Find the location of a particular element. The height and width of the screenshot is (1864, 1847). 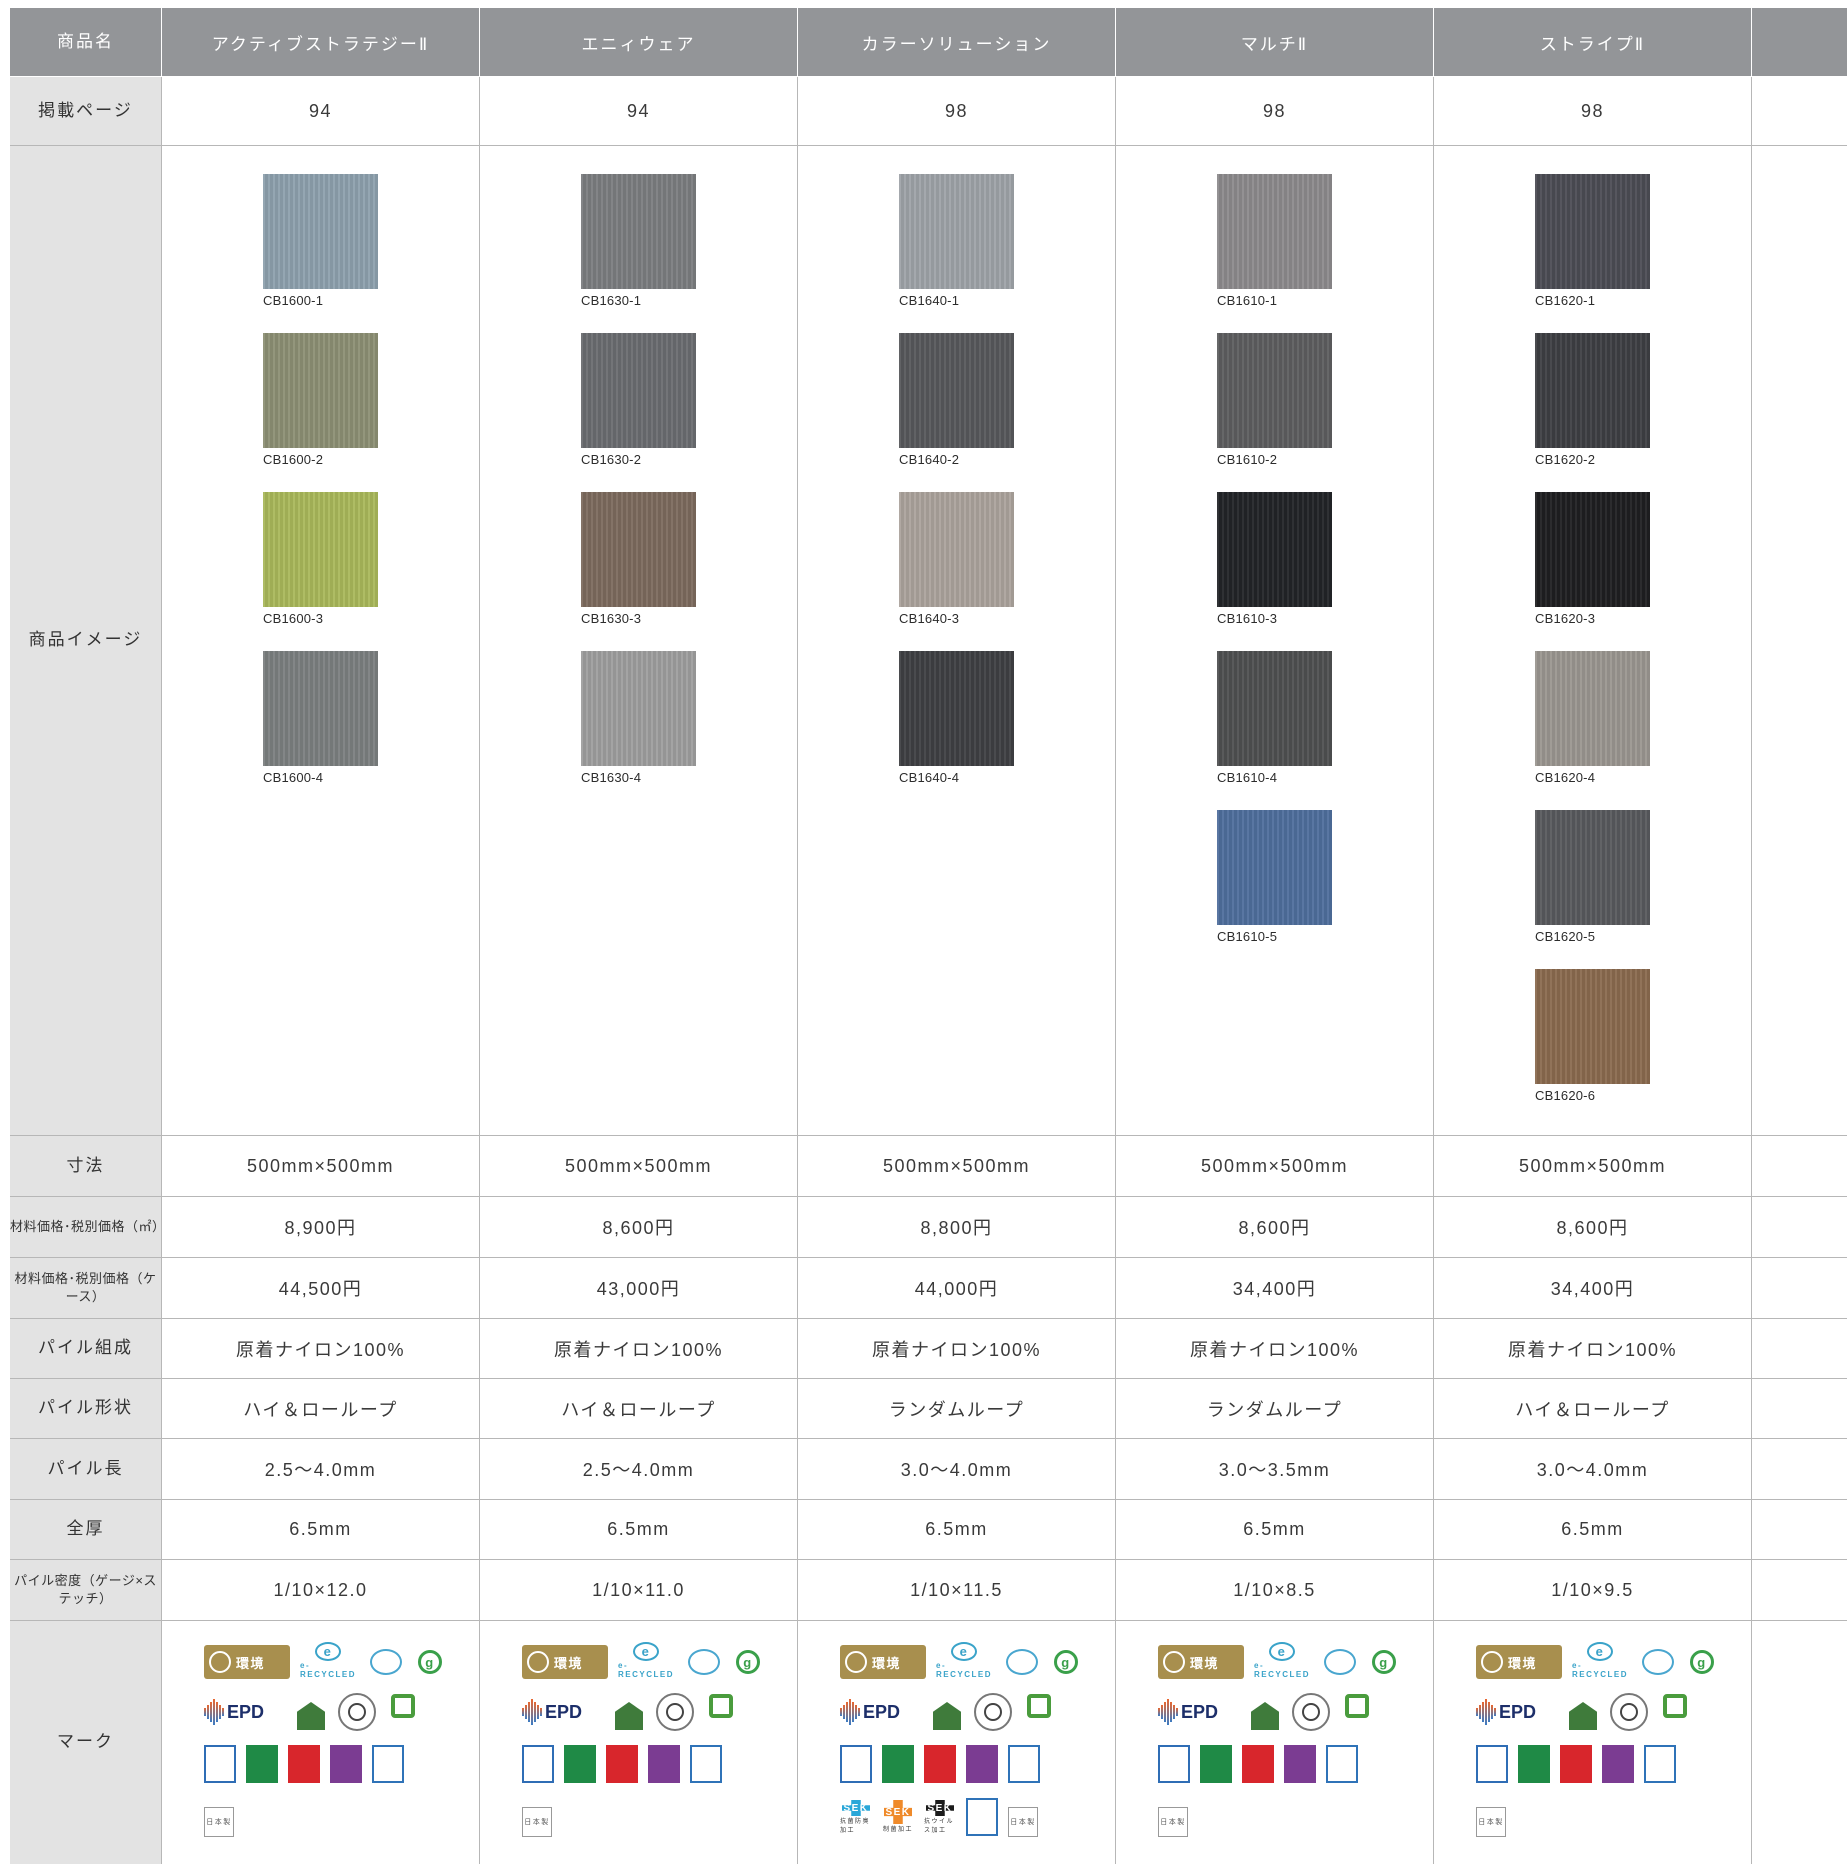

swatch: CB1620-1 is located at coordinates (1592, 253).